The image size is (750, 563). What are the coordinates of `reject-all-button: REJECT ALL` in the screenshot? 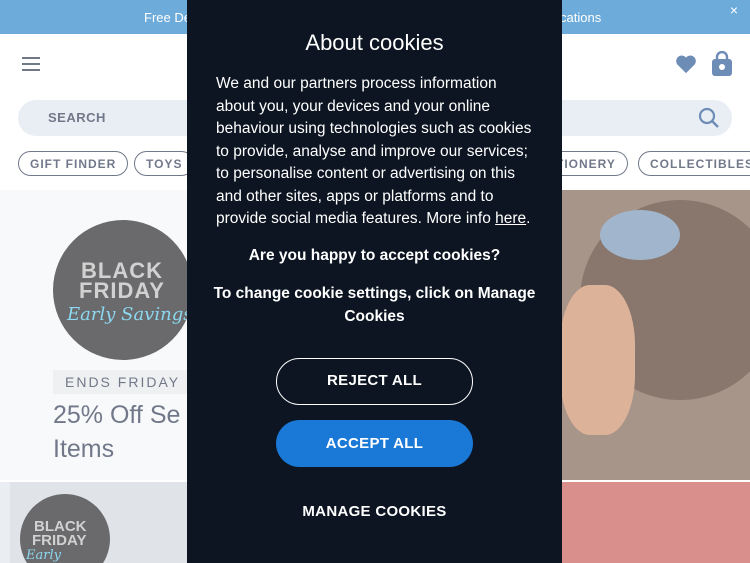 It's located at (374, 381).